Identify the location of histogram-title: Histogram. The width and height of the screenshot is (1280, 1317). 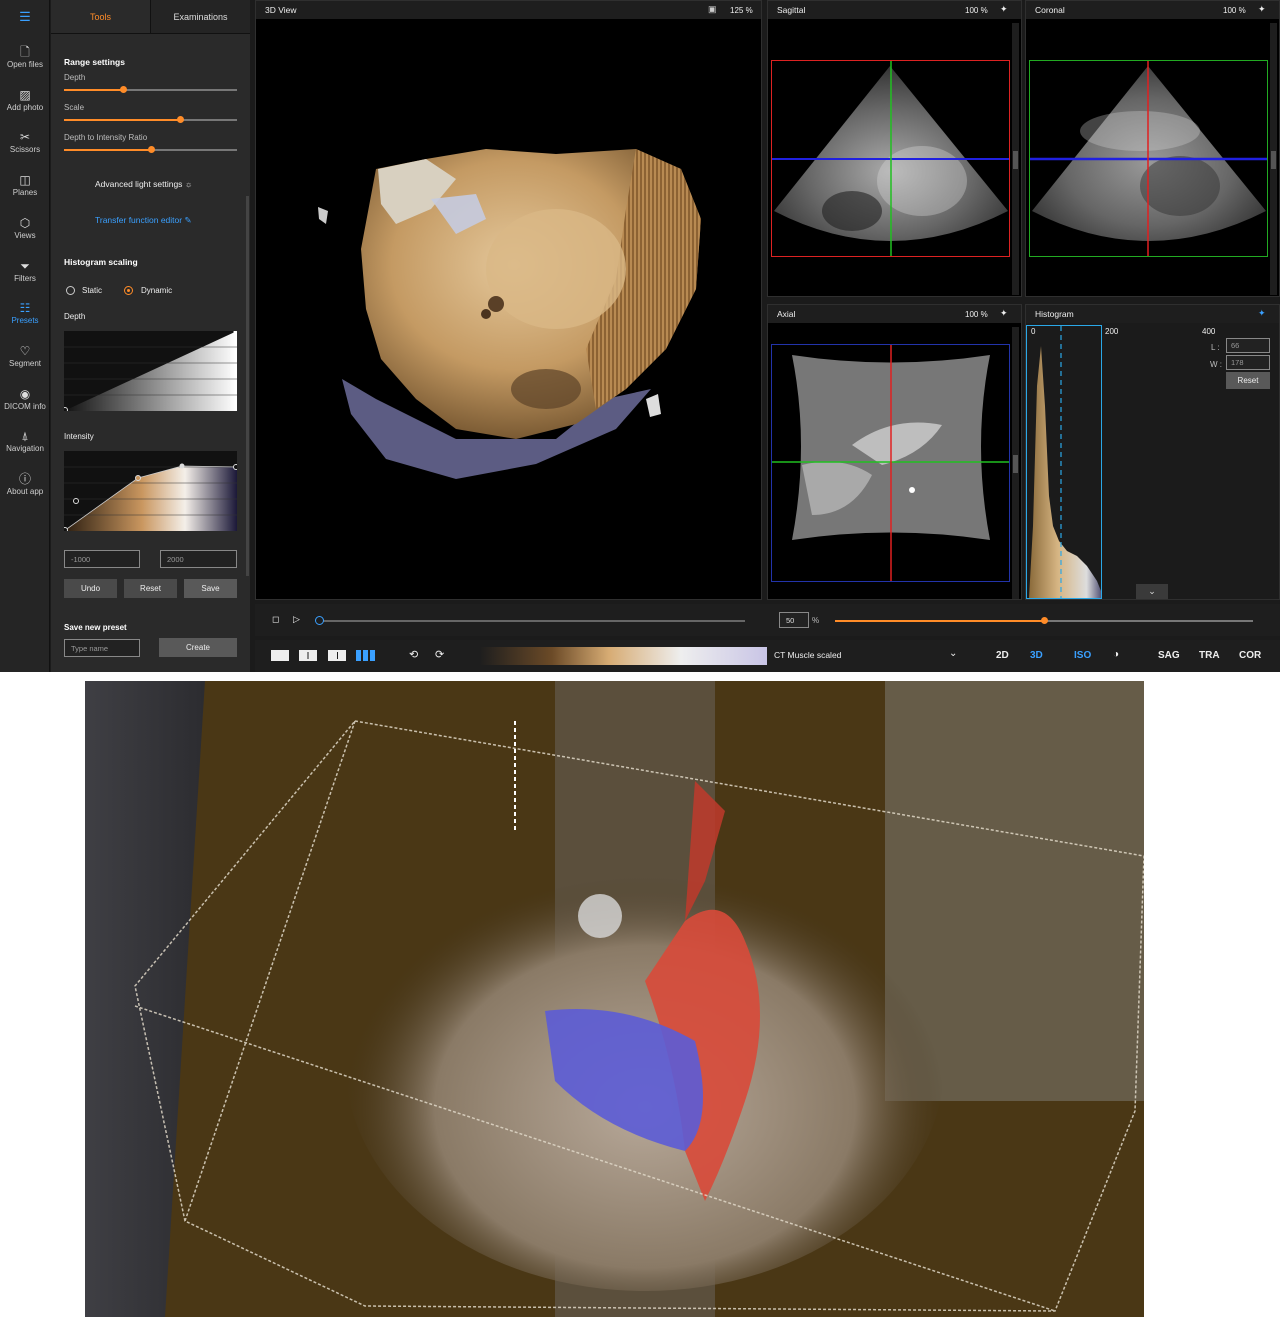
(1054, 314).